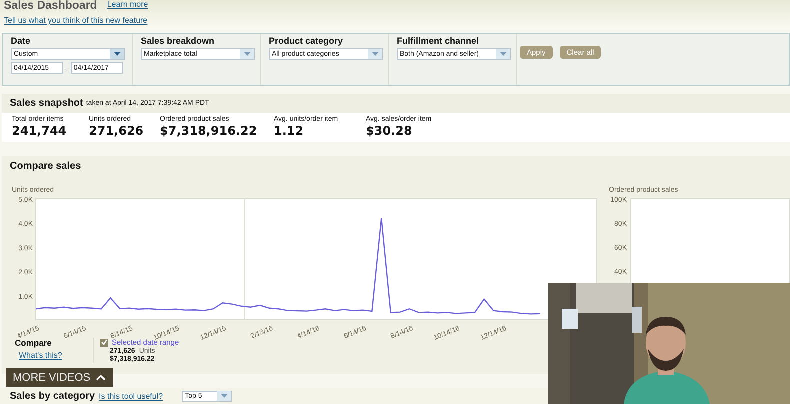 This screenshot has height=404, width=790. What do you see at coordinates (34, 343) in the screenshot?
I see `legend-title: Compare` at bounding box center [34, 343].